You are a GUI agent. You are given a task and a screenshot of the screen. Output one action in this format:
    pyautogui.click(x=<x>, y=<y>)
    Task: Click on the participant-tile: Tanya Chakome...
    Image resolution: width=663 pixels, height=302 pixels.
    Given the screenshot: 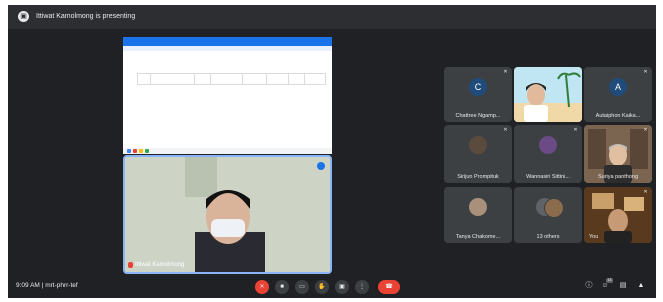 What is the action you would take?
    pyautogui.click(x=478, y=215)
    